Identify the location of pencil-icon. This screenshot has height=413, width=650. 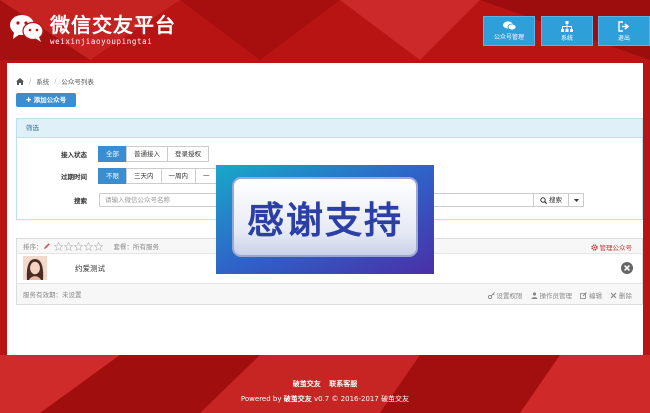
(47, 246).